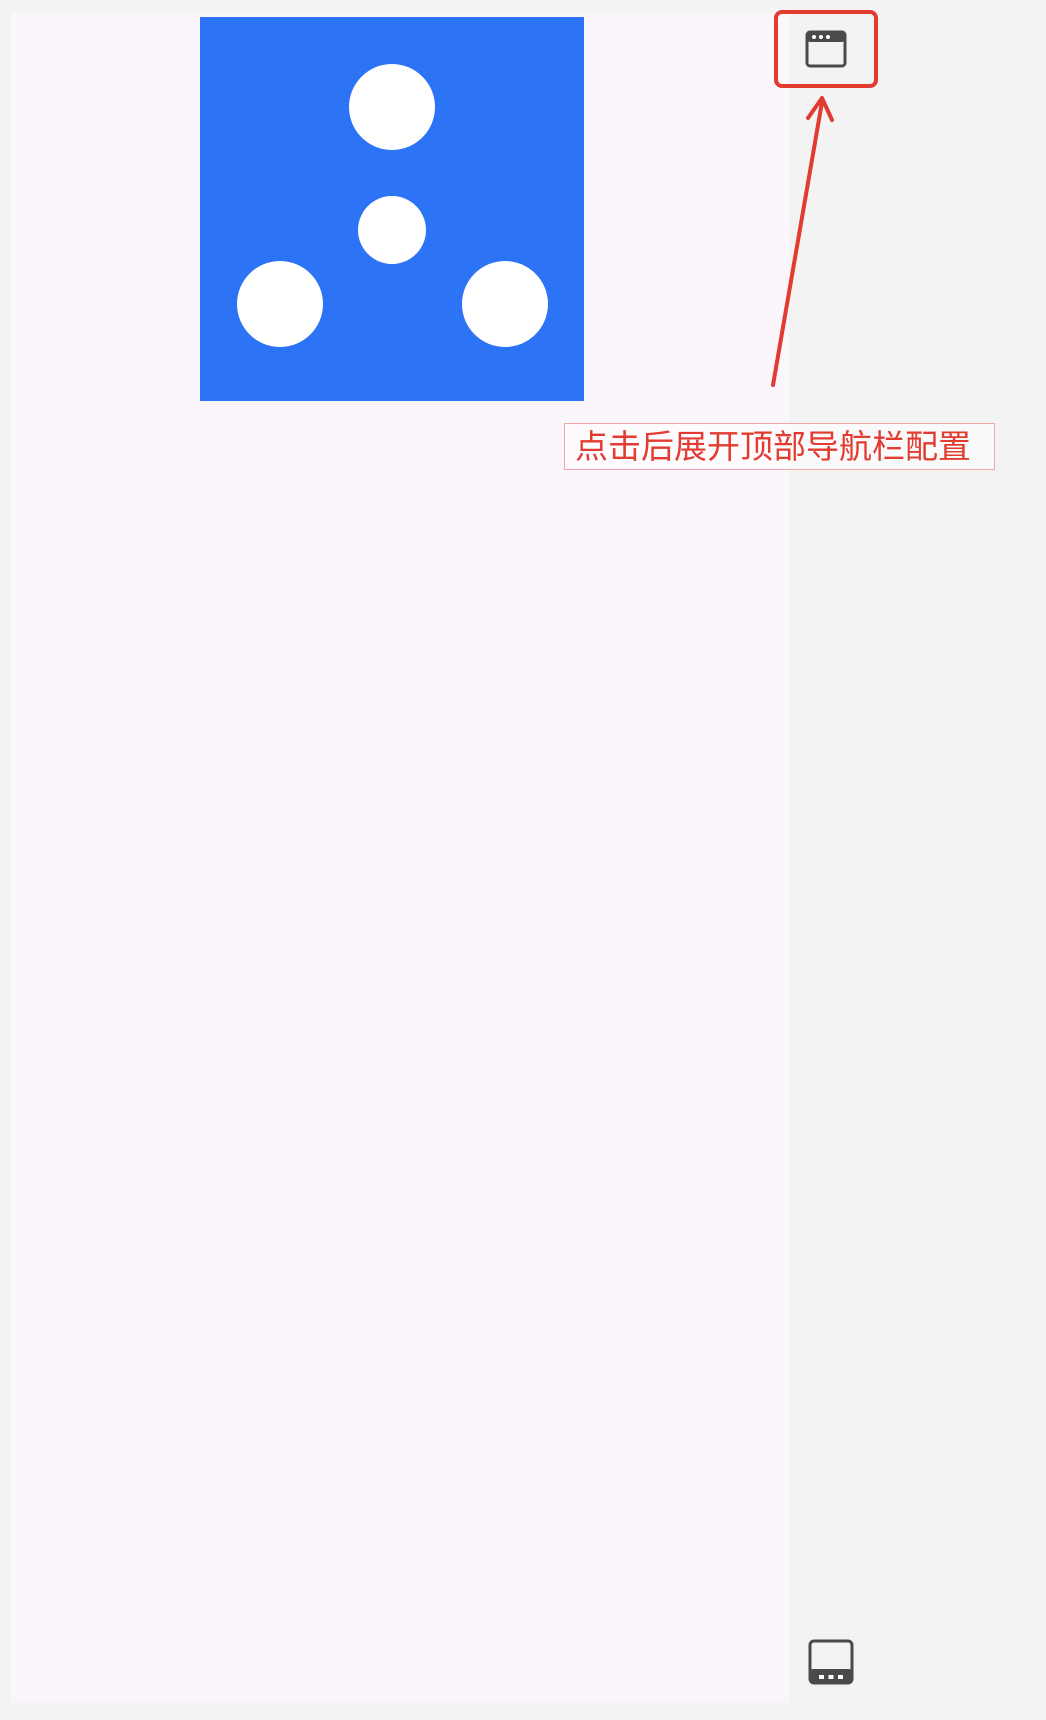 Image resolution: width=1046 pixels, height=1720 pixels. I want to click on window-bottom-bar-icon, so click(831, 1662).